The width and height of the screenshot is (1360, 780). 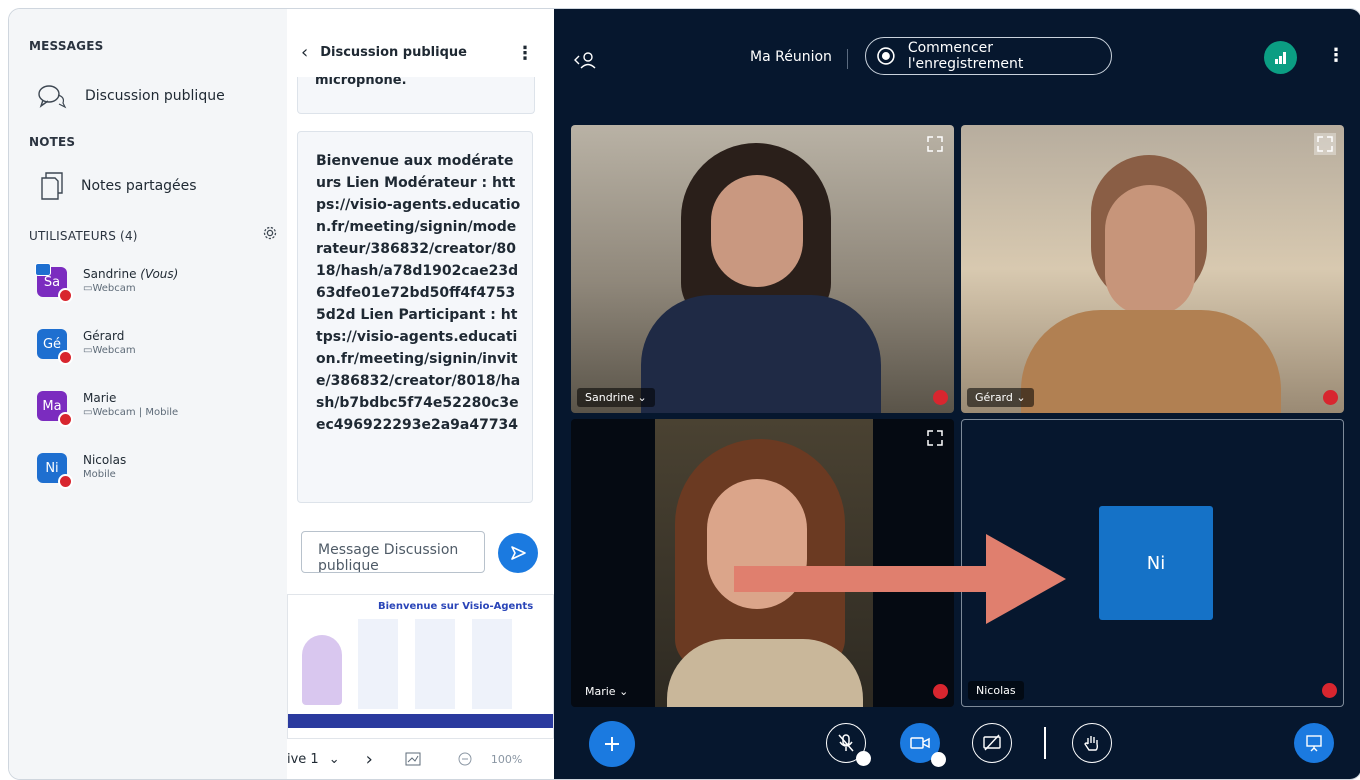 I want to click on signal-icon, so click(x=1280, y=58).